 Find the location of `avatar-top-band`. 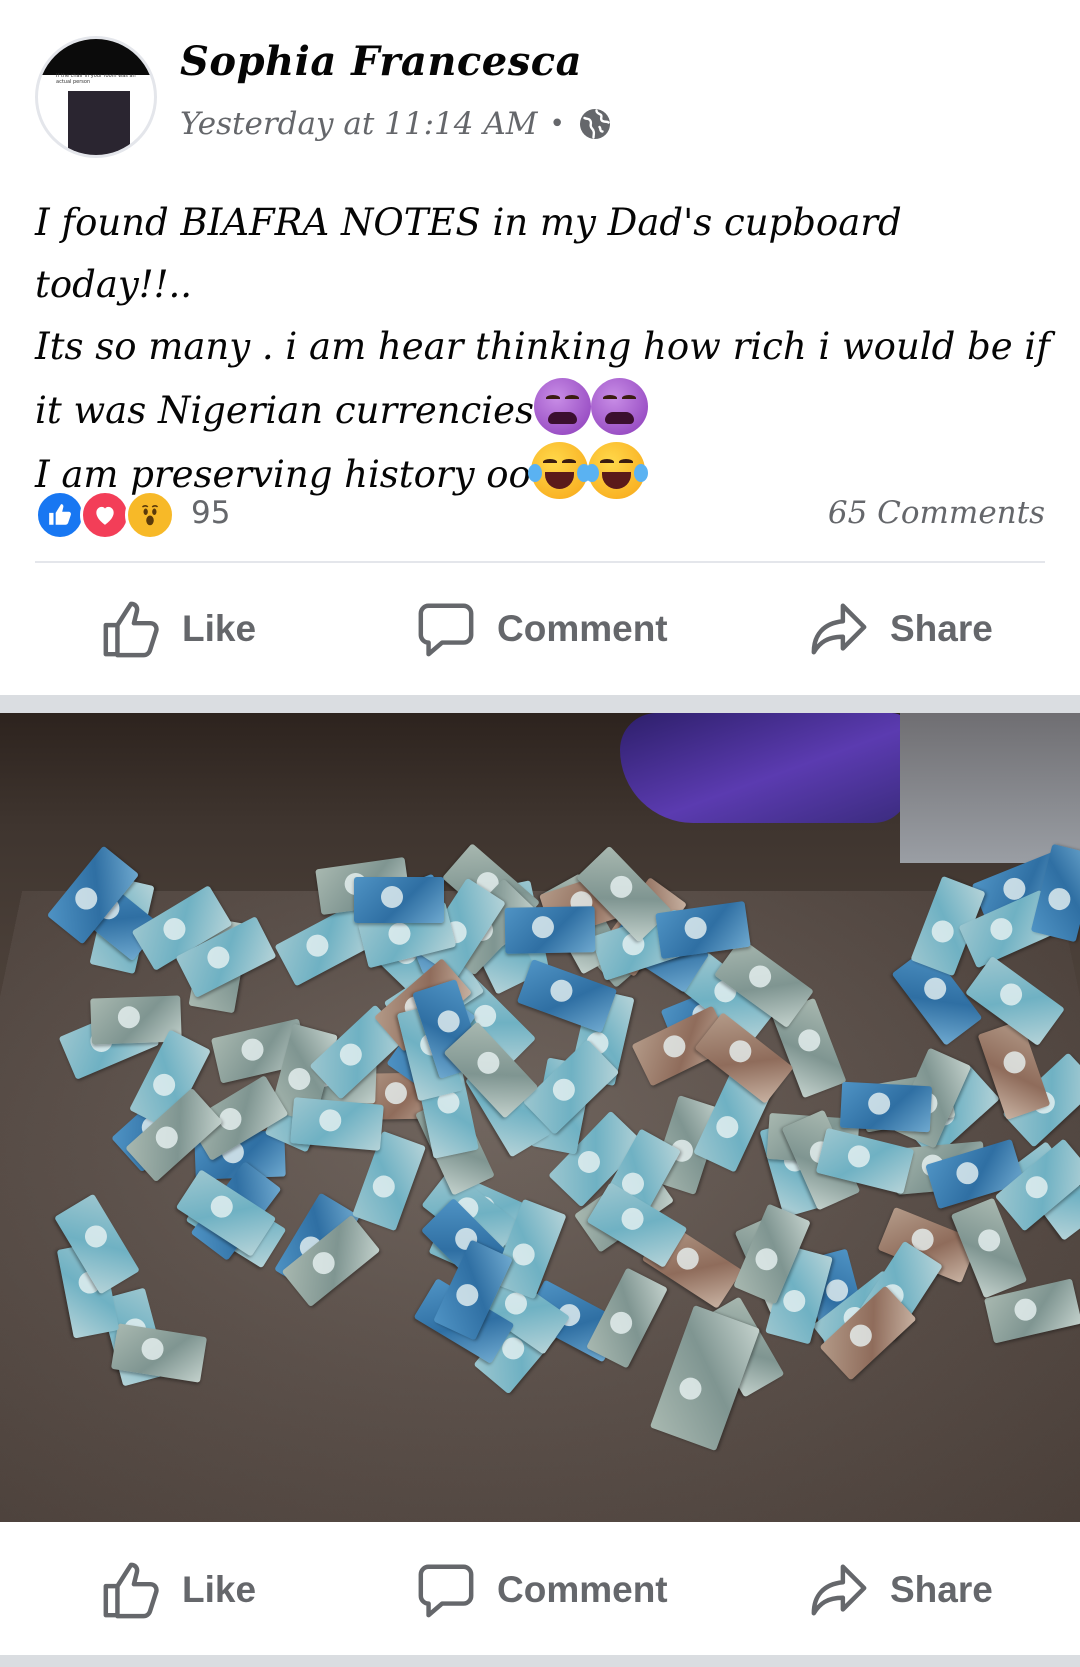

avatar-top-band is located at coordinates (96, 57).